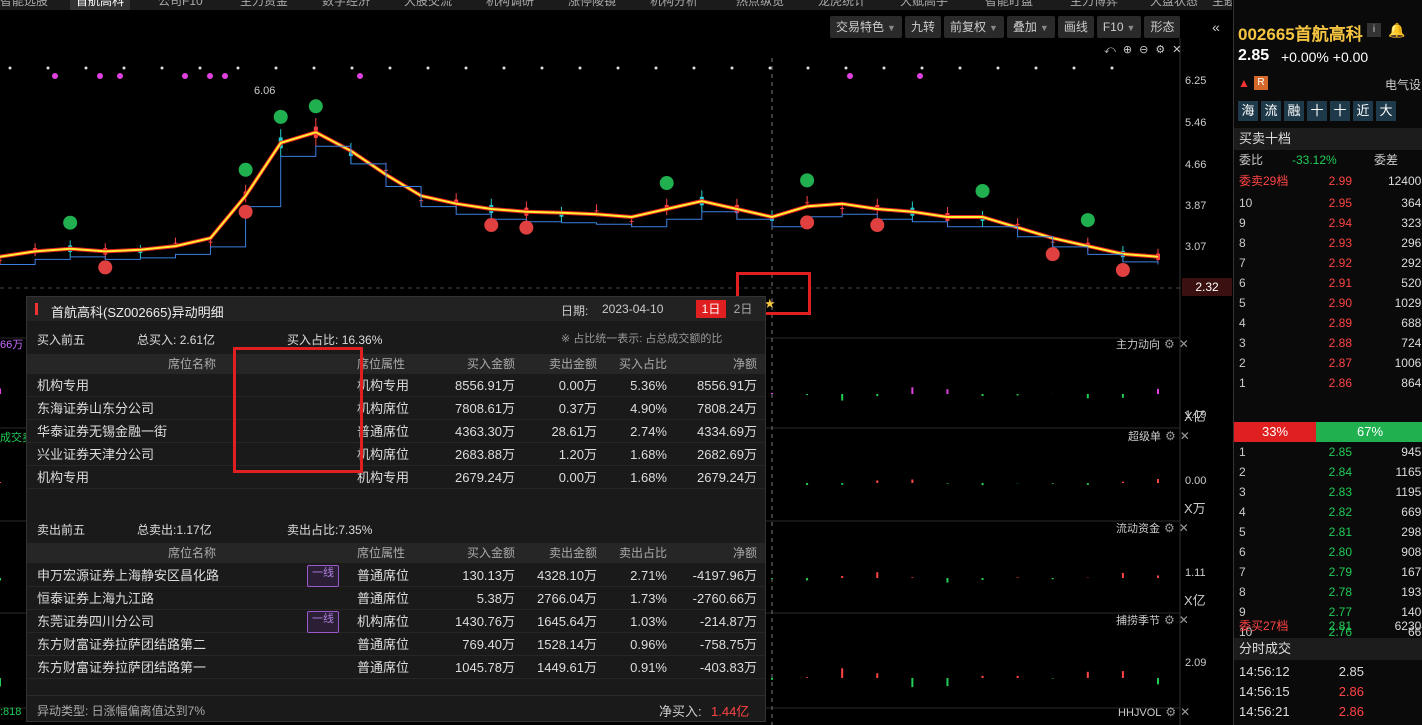 The height and width of the screenshot is (725, 1422). Describe the element at coordinates (1403, 84) in the screenshot. I see `sector-label: 电气设` at that location.